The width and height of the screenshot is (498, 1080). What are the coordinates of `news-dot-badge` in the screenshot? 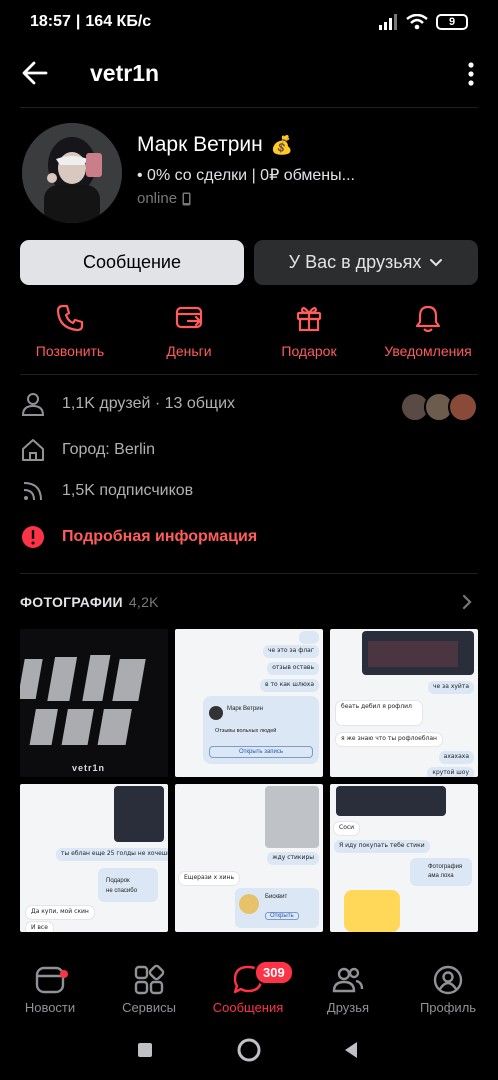 It's located at (64, 974).